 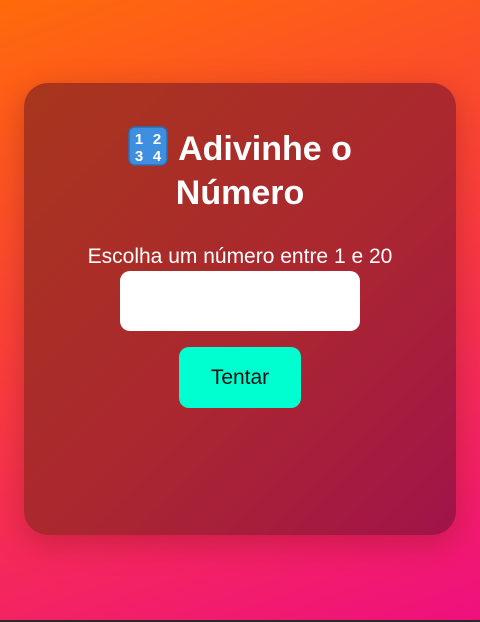 What do you see at coordinates (157, 156) in the screenshot?
I see `svg-text: 4` at bounding box center [157, 156].